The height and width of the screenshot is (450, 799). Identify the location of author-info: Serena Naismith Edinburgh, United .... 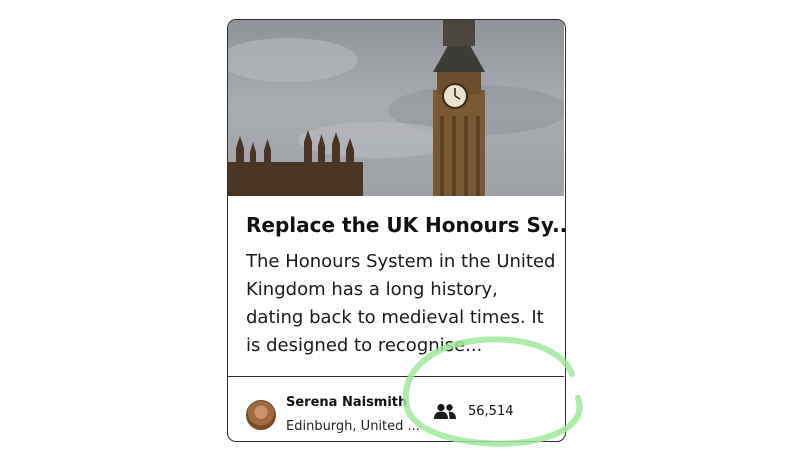
(333, 415).